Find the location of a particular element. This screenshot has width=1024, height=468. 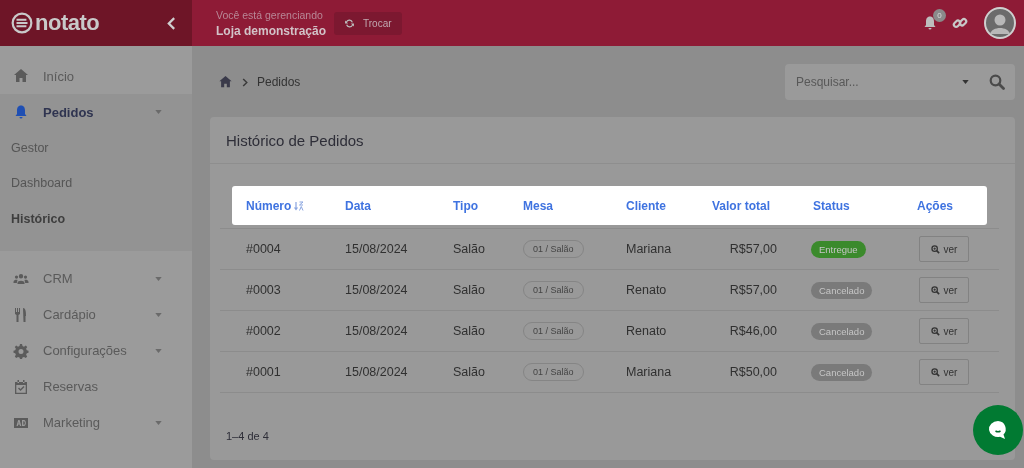

table-cell-text: #0003 is located at coordinates (264, 290).